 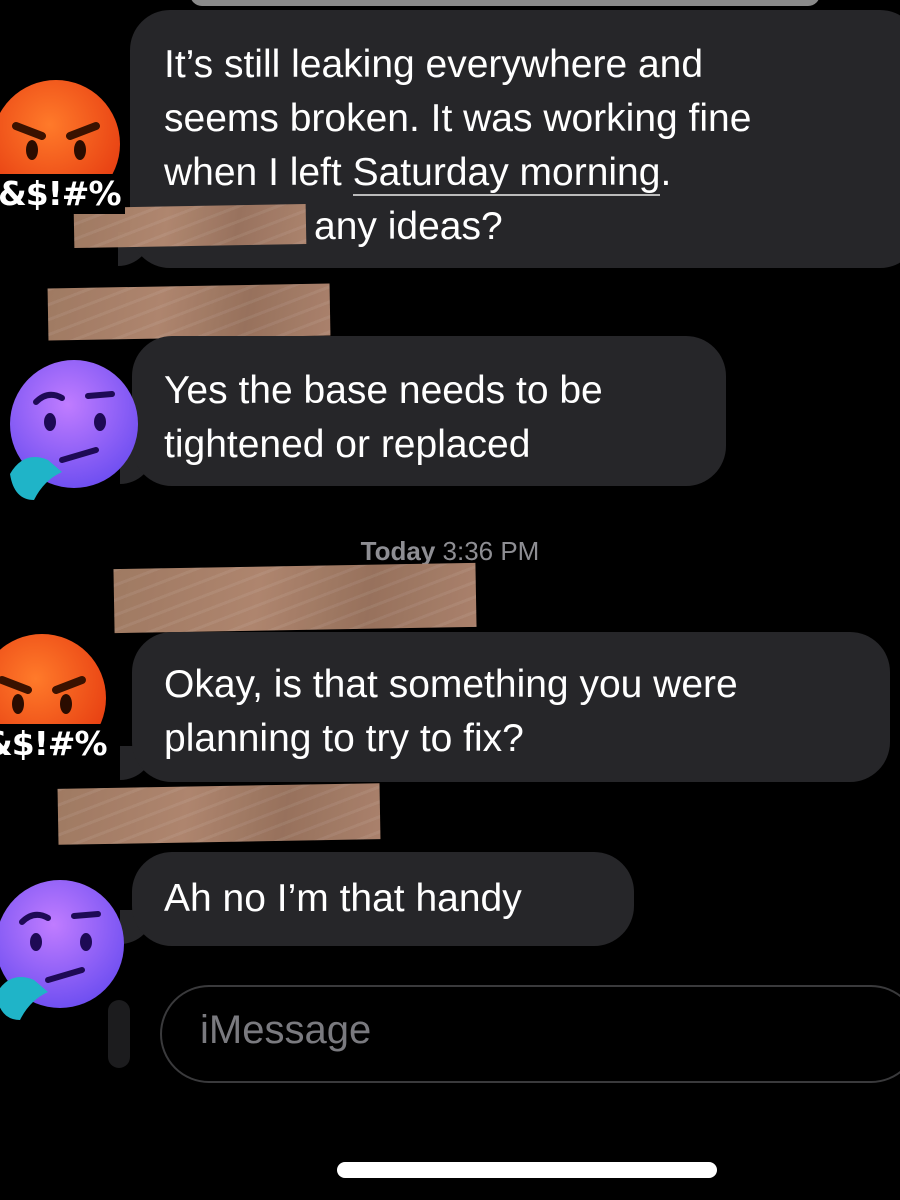 I want to click on message-line: Ah no I’m that handy, so click(x=343, y=898).